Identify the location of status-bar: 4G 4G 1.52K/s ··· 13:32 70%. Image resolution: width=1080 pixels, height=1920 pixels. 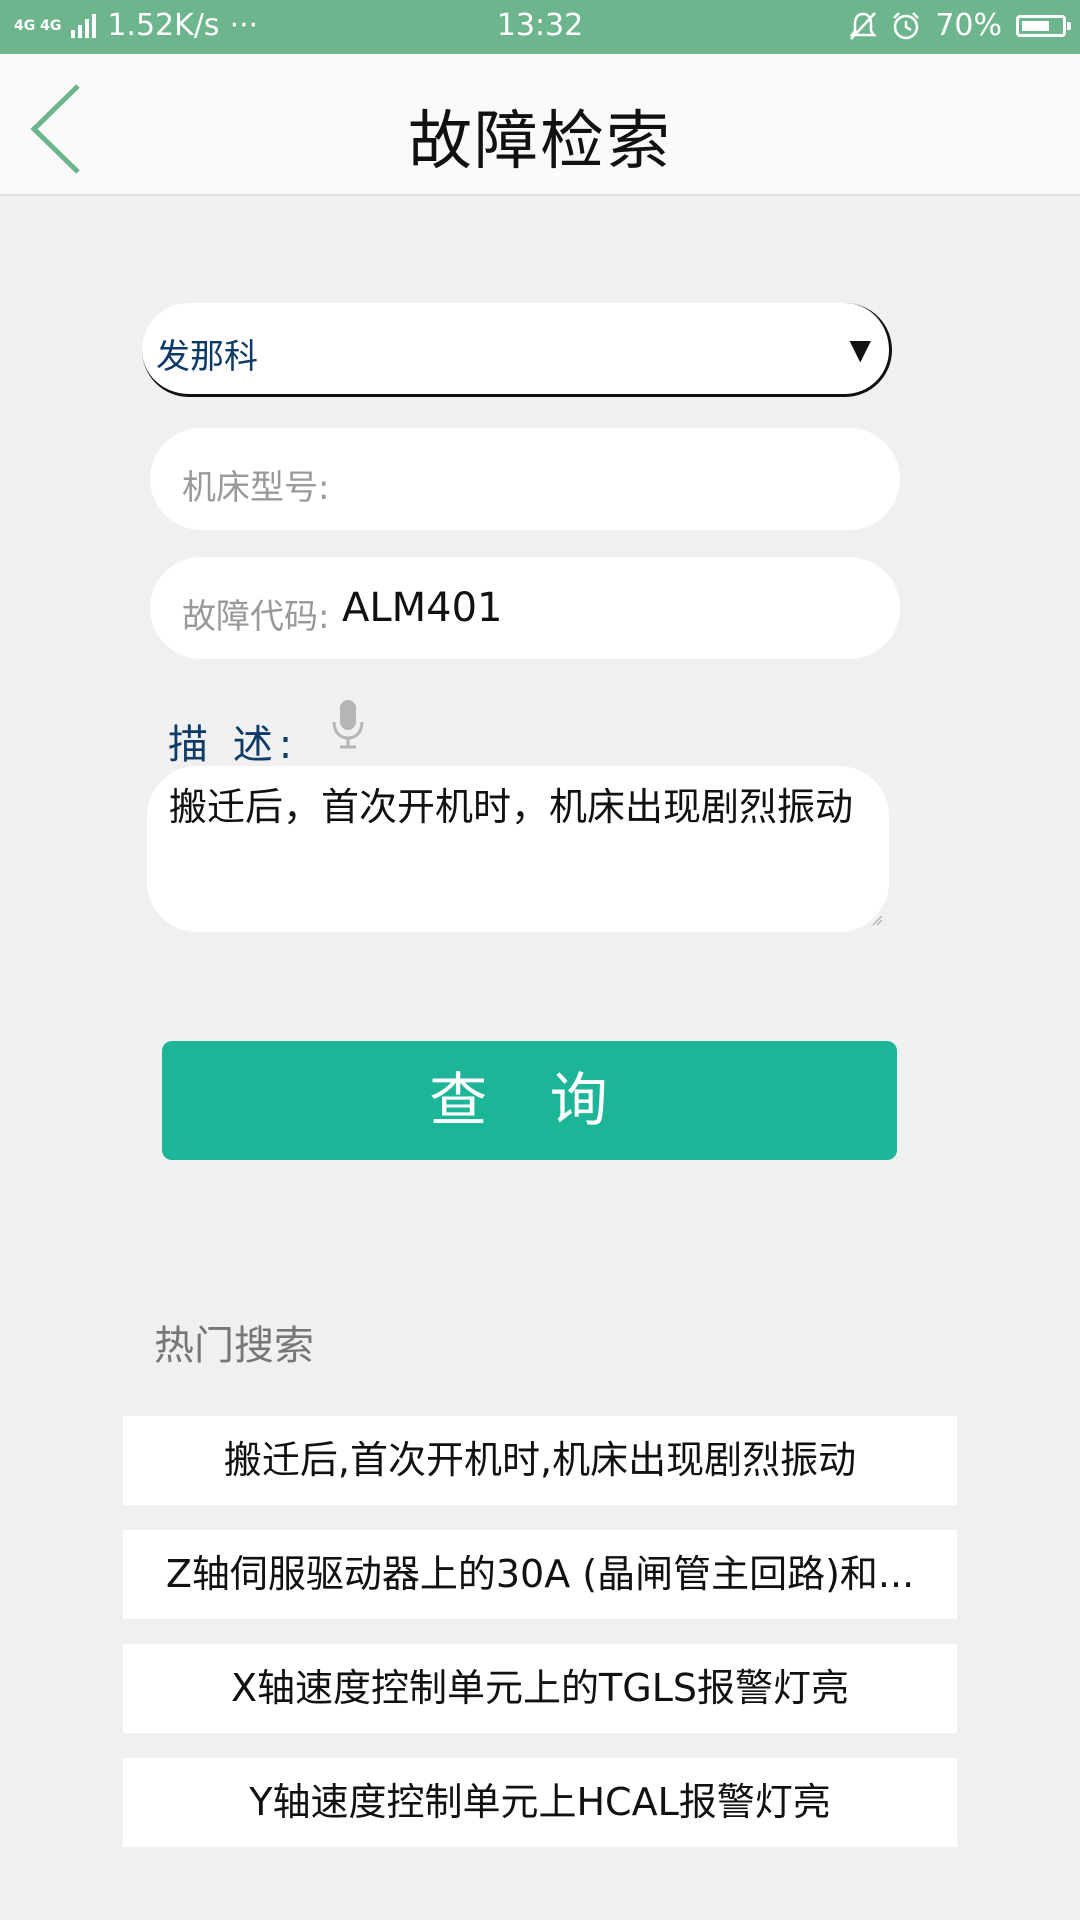
(540, 27).